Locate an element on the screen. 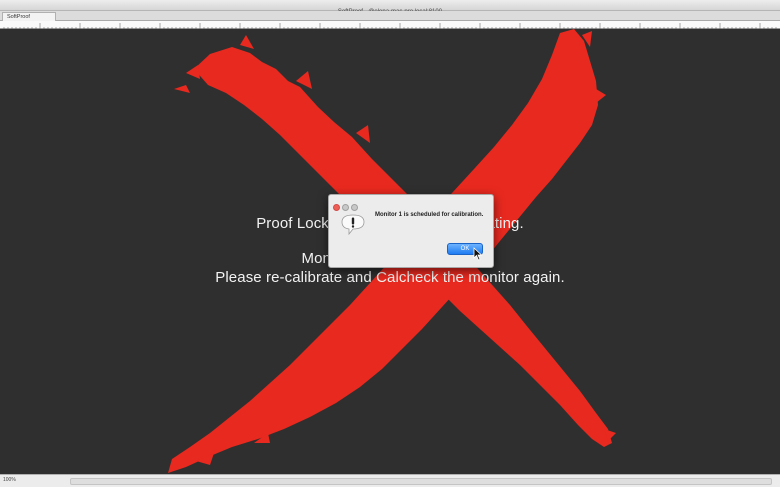  zoom-level: 100% is located at coordinates (9, 480).